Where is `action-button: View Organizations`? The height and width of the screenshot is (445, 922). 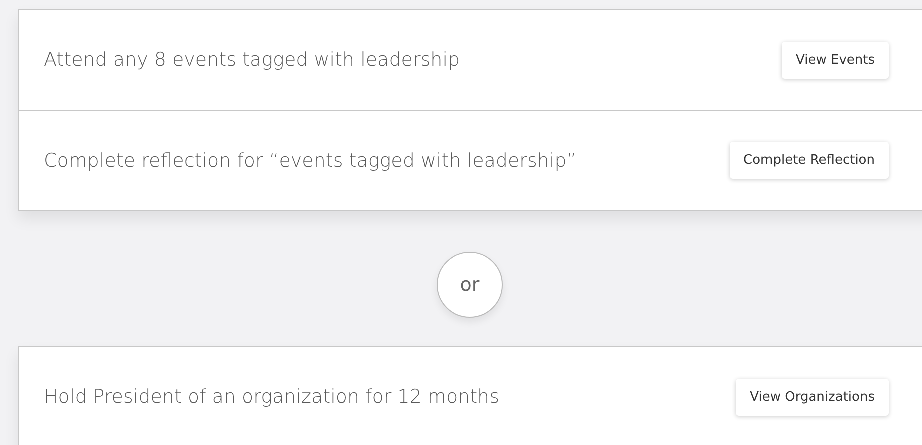 action-button: View Organizations is located at coordinates (812, 397).